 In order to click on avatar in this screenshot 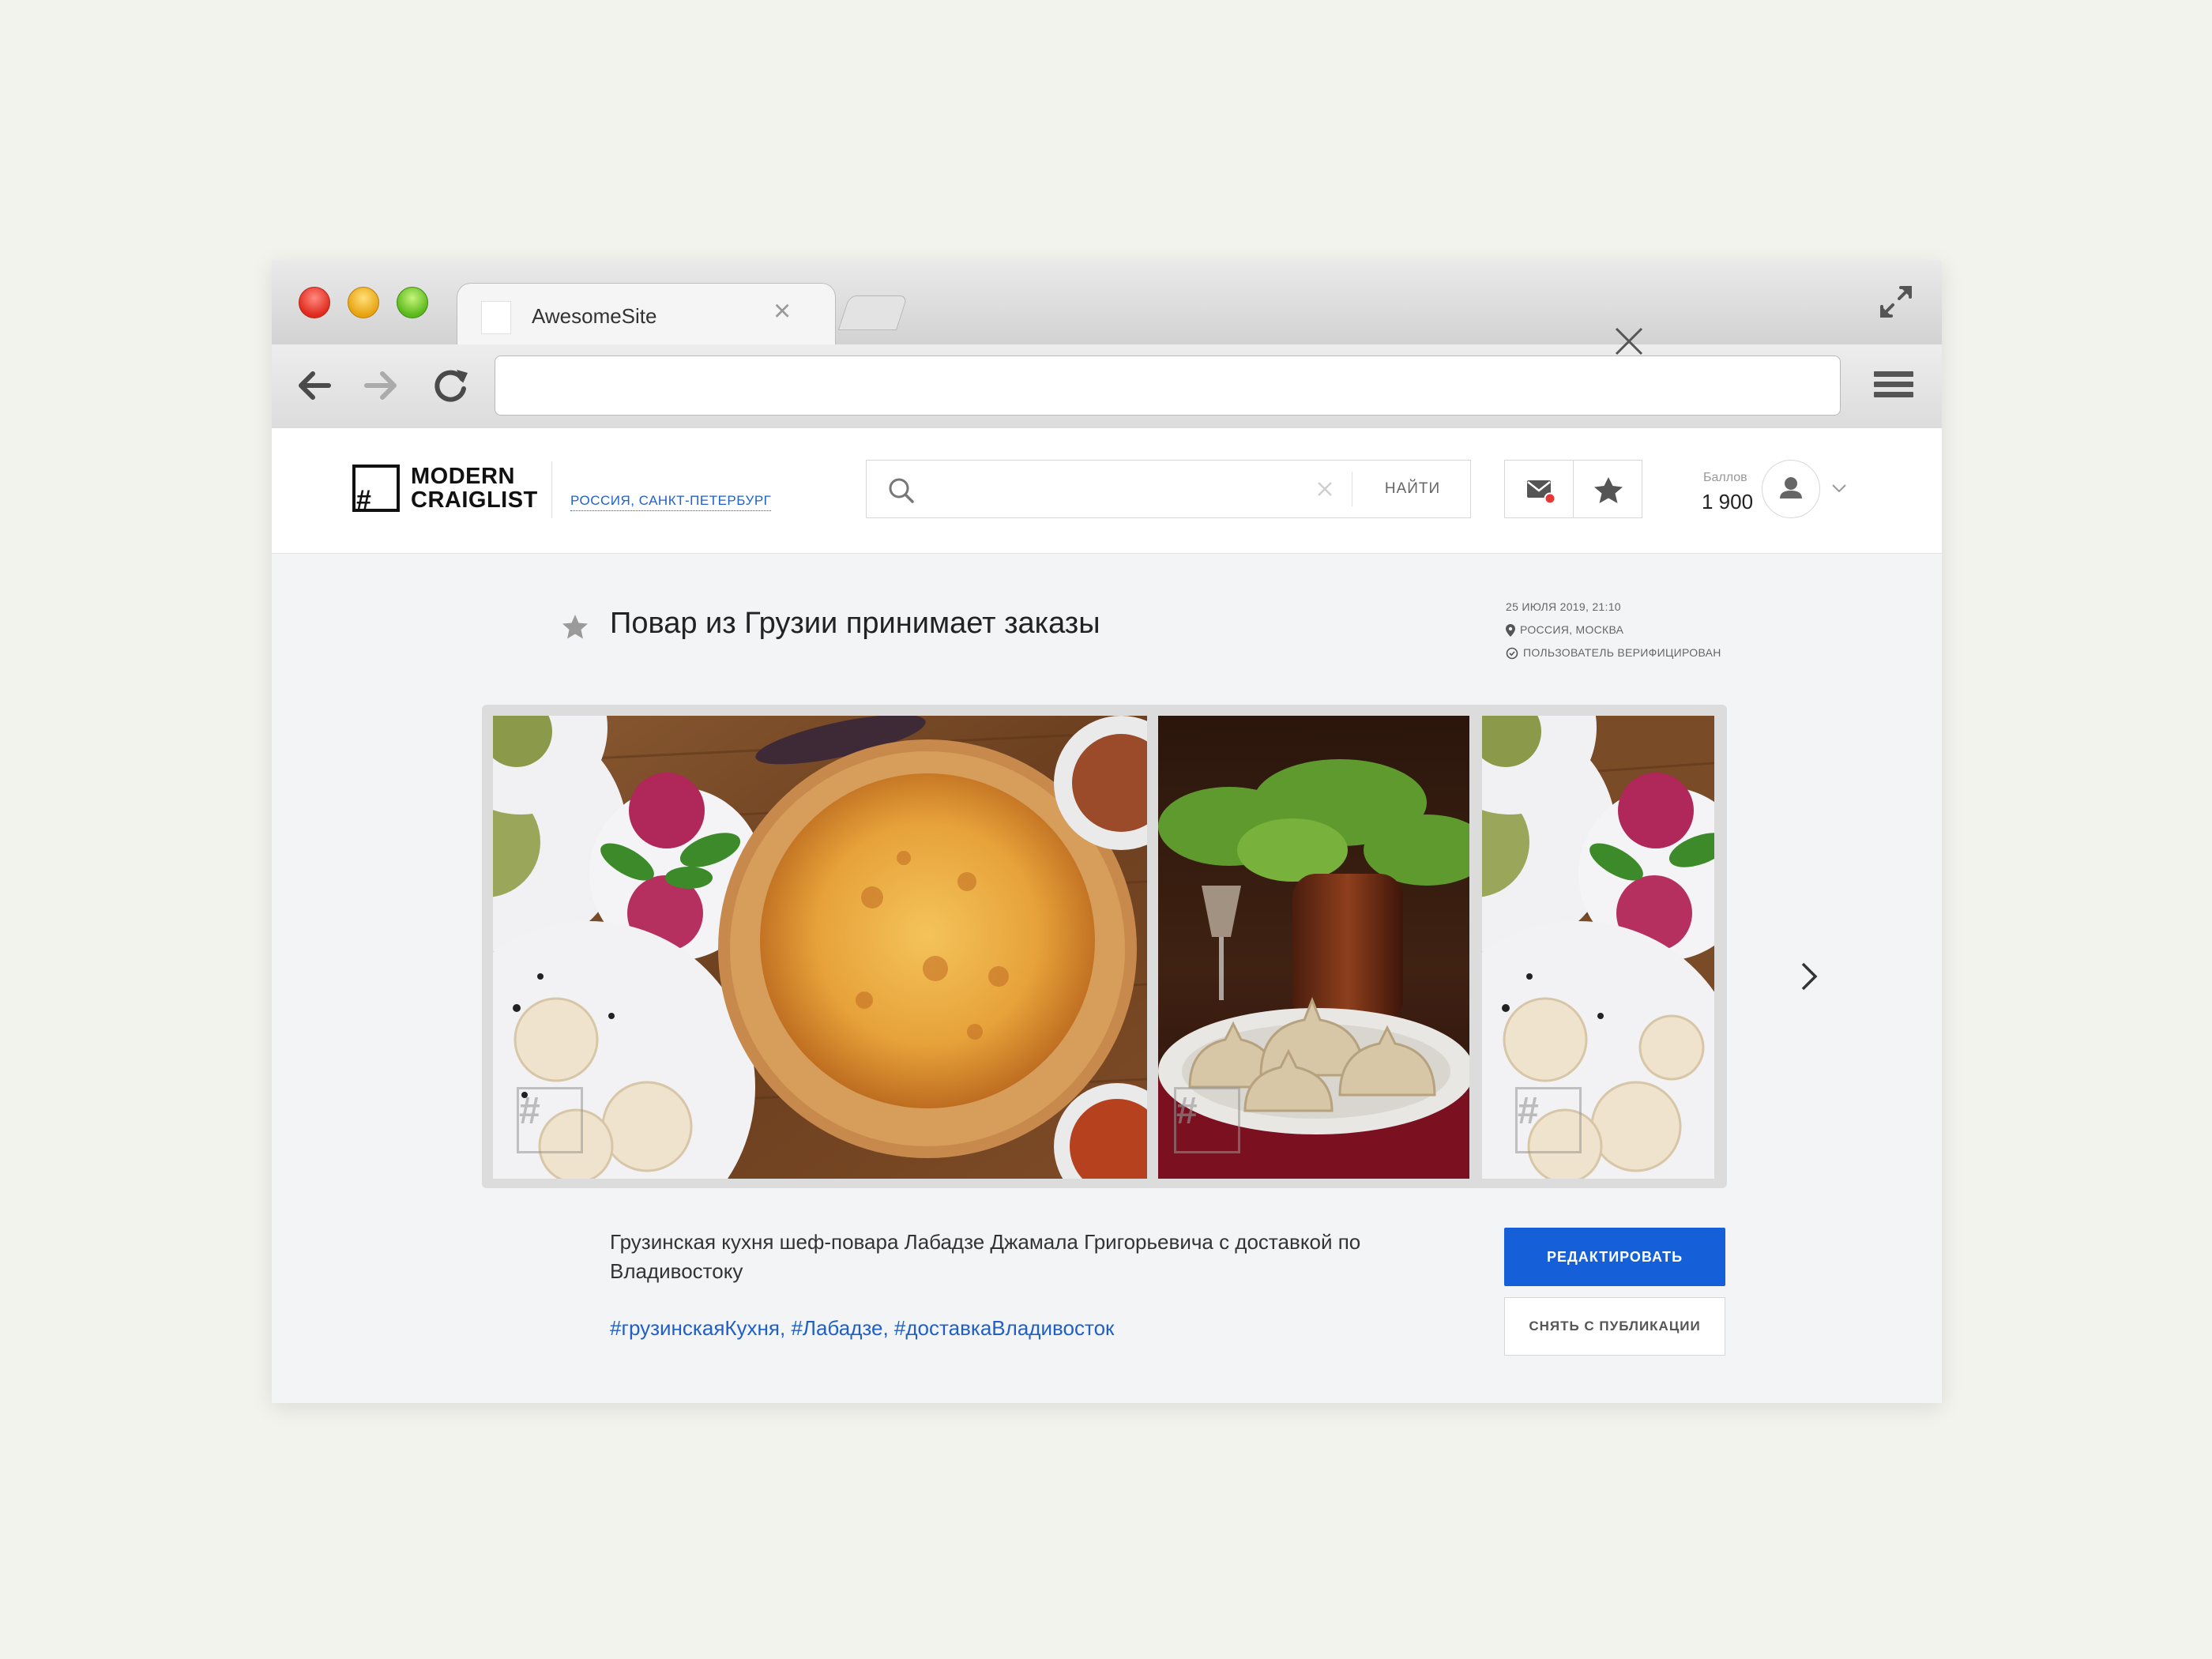, I will do `click(1791, 489)`.